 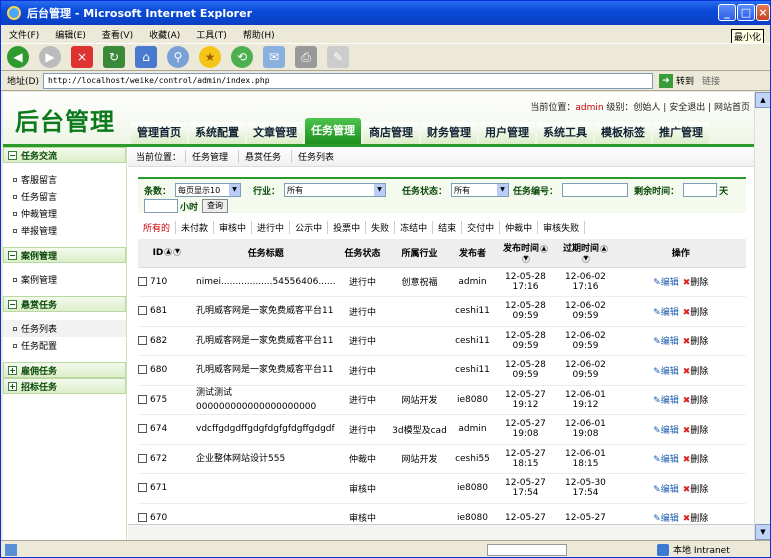 I want to click on col-exp-time: 过期时间 ▲ ▼, so click(x=585, y=253).